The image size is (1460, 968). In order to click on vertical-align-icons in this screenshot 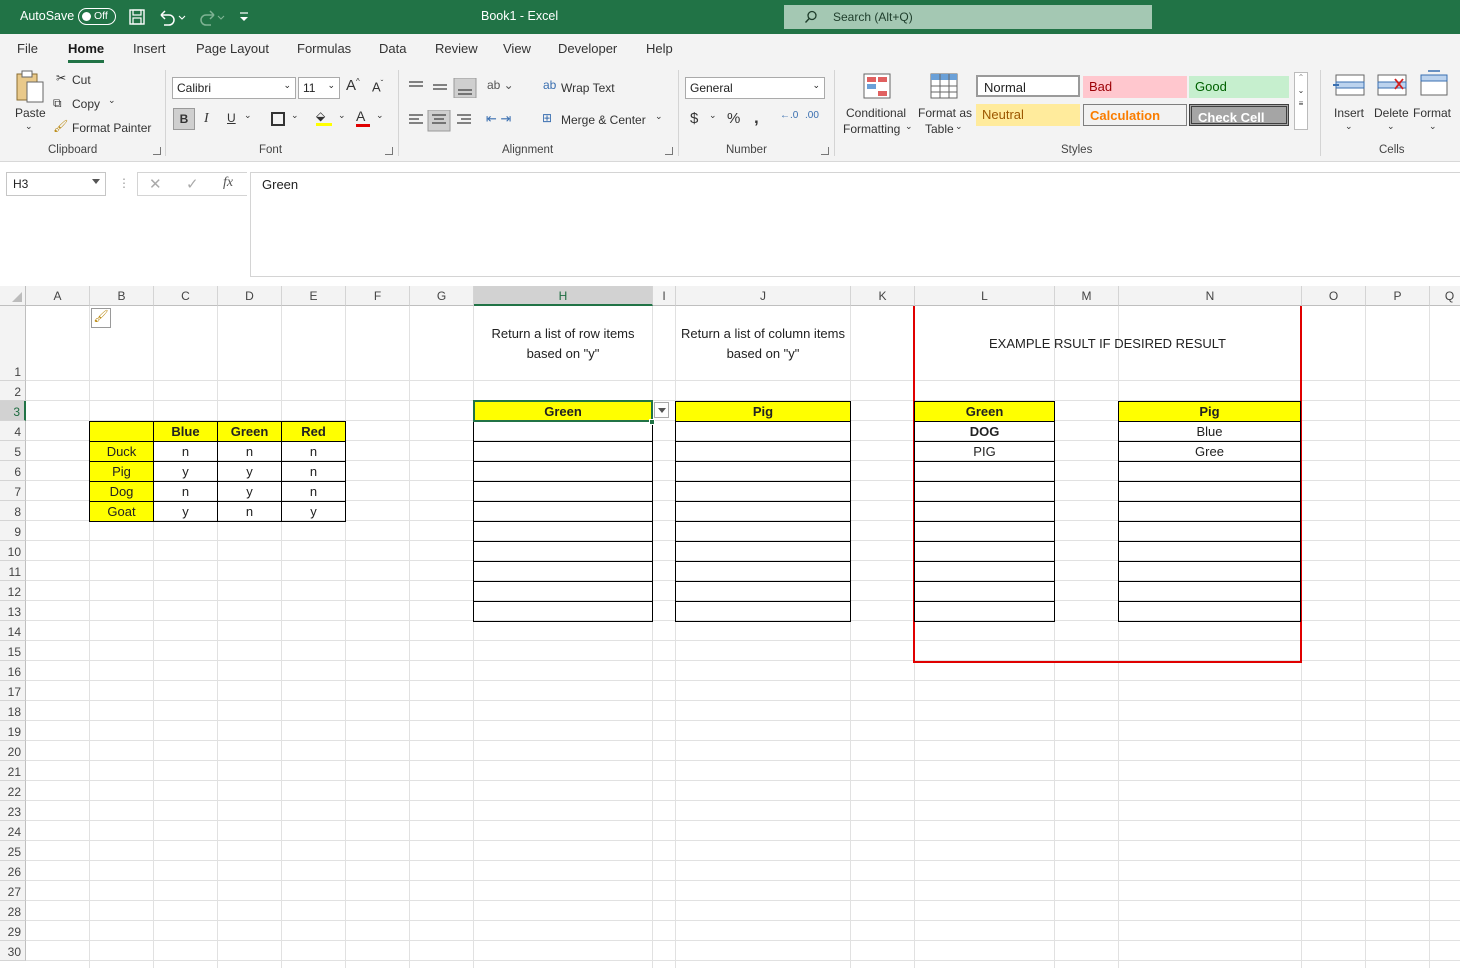, I will do `click(442, 88)`.